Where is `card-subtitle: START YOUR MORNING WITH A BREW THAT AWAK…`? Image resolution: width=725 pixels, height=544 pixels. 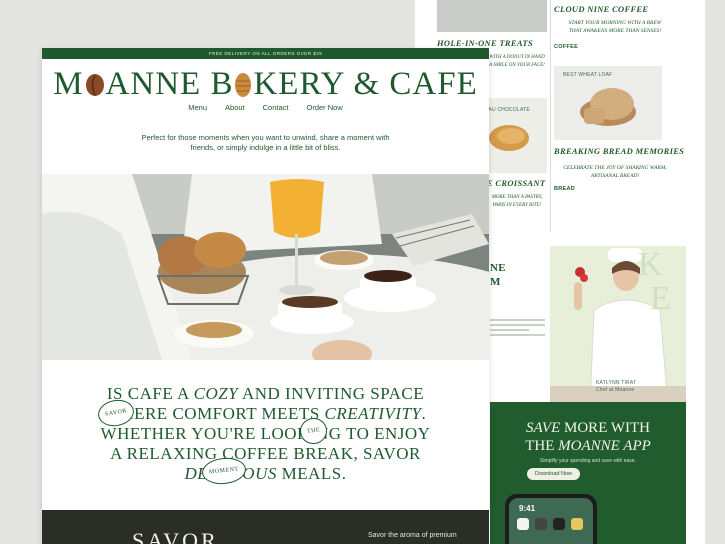
card-subtitle: START YOUR MORNING WITH A BREW THAT AWAK… is located at coordinates (615, 27).